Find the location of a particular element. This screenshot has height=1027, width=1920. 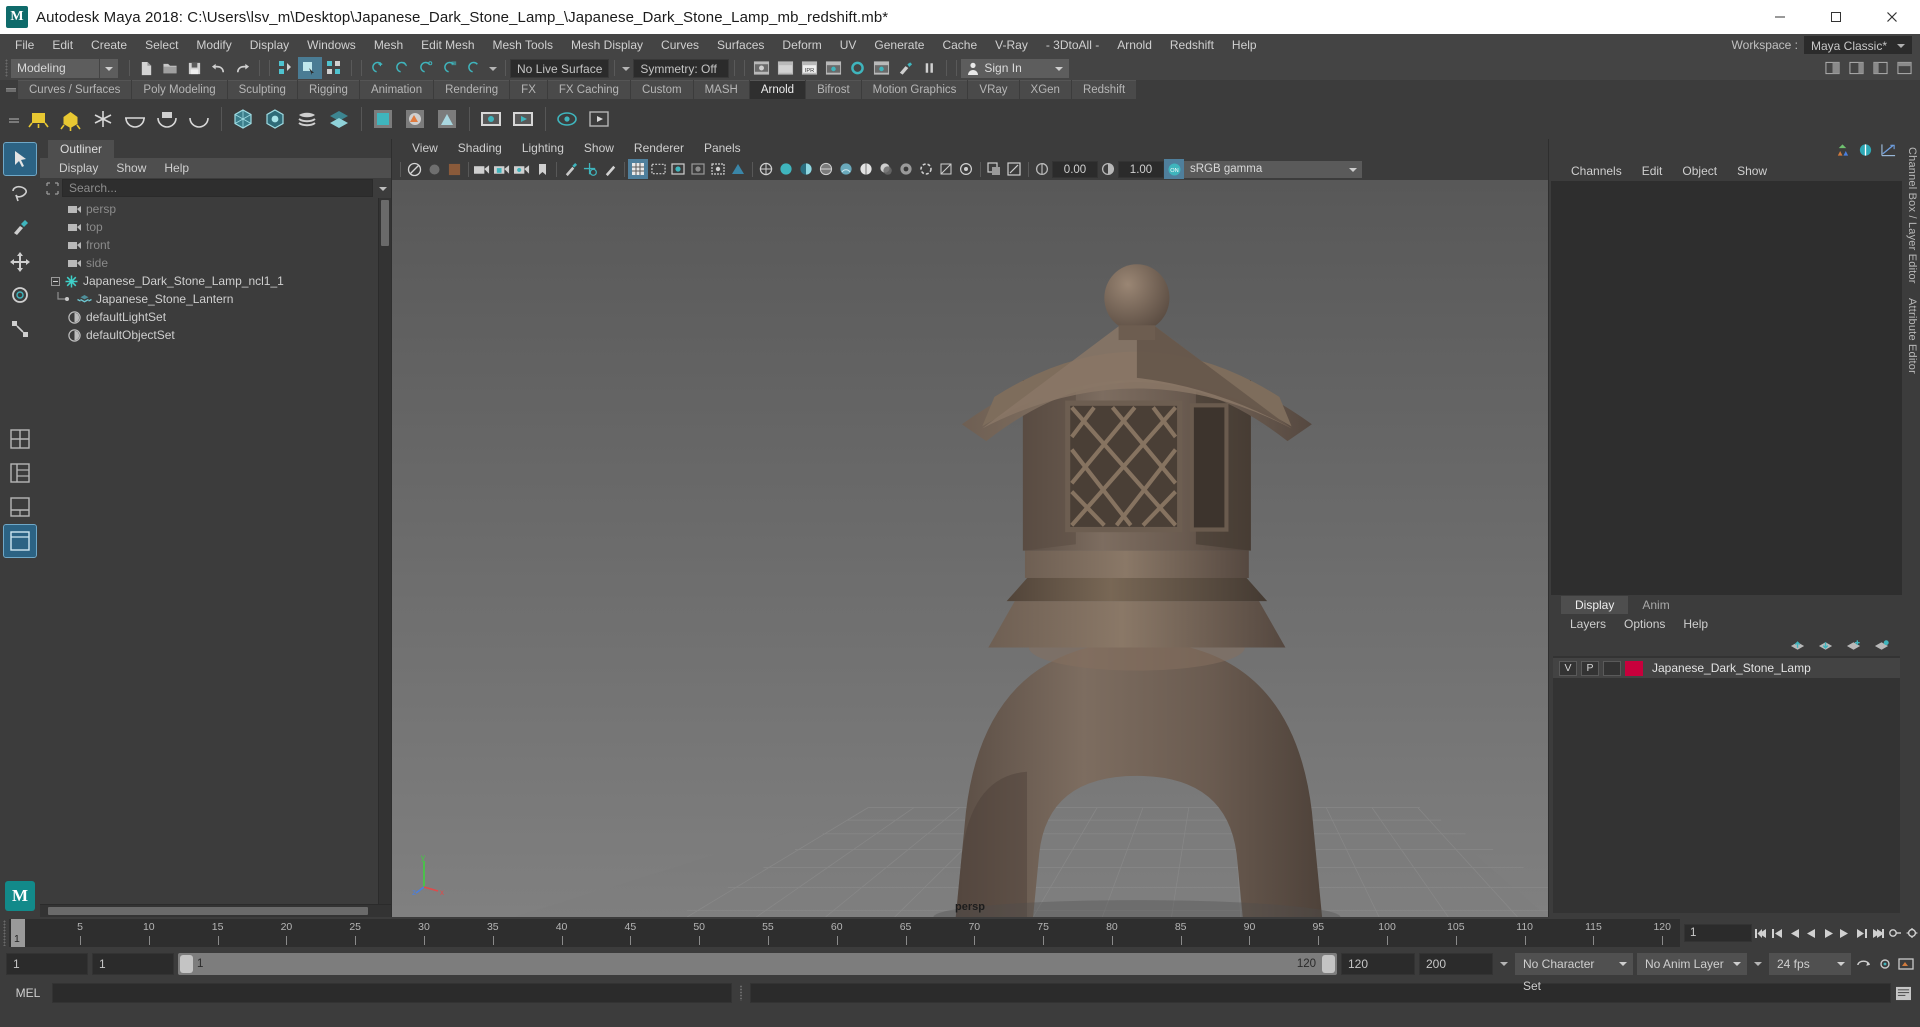

smooth-shade-selected-icon is located at coordinates (806, 169).